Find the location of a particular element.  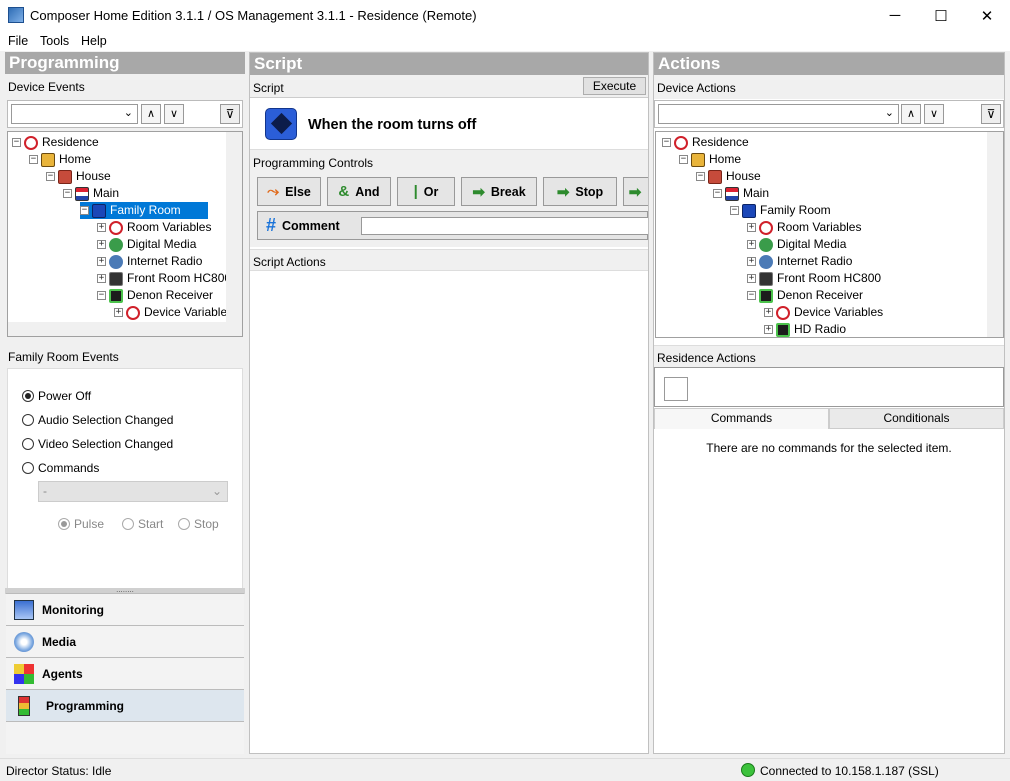

comment-control: # Comment is located at coordinates (452, 225).